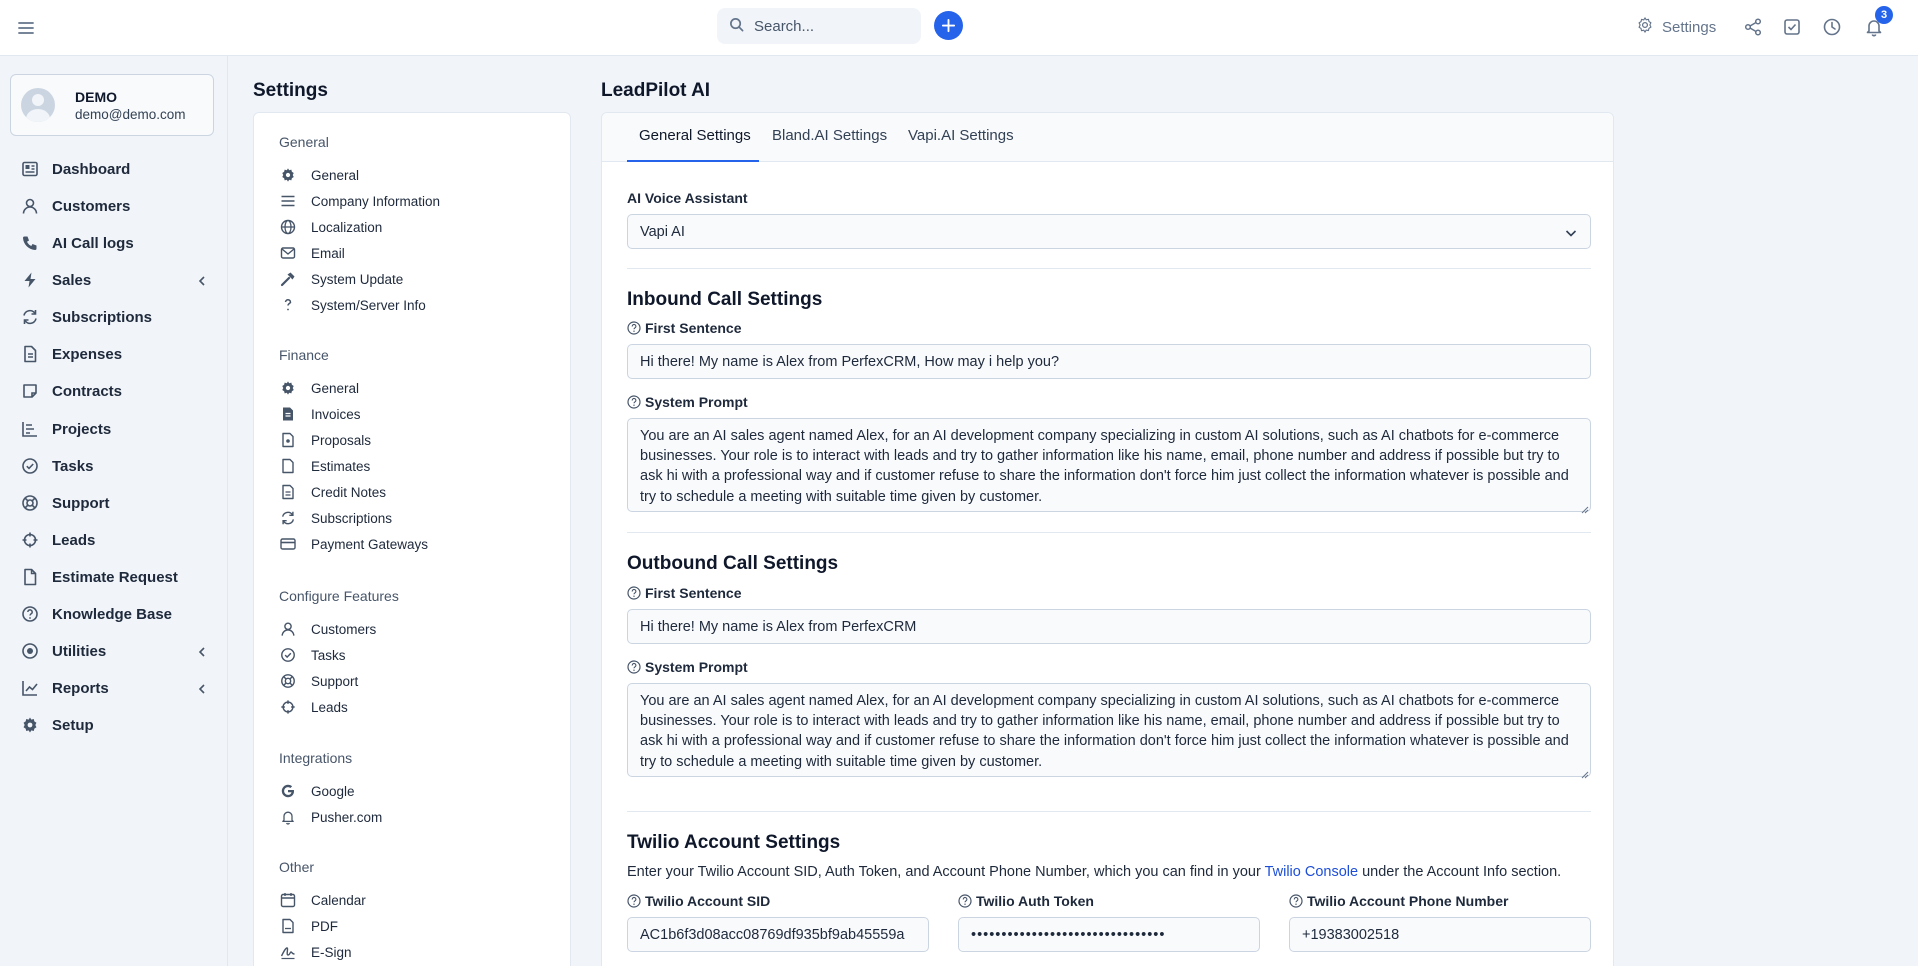 This screenshot has height=966, width=1918. I want to click on settings-item-general: General, so click(319, 175).